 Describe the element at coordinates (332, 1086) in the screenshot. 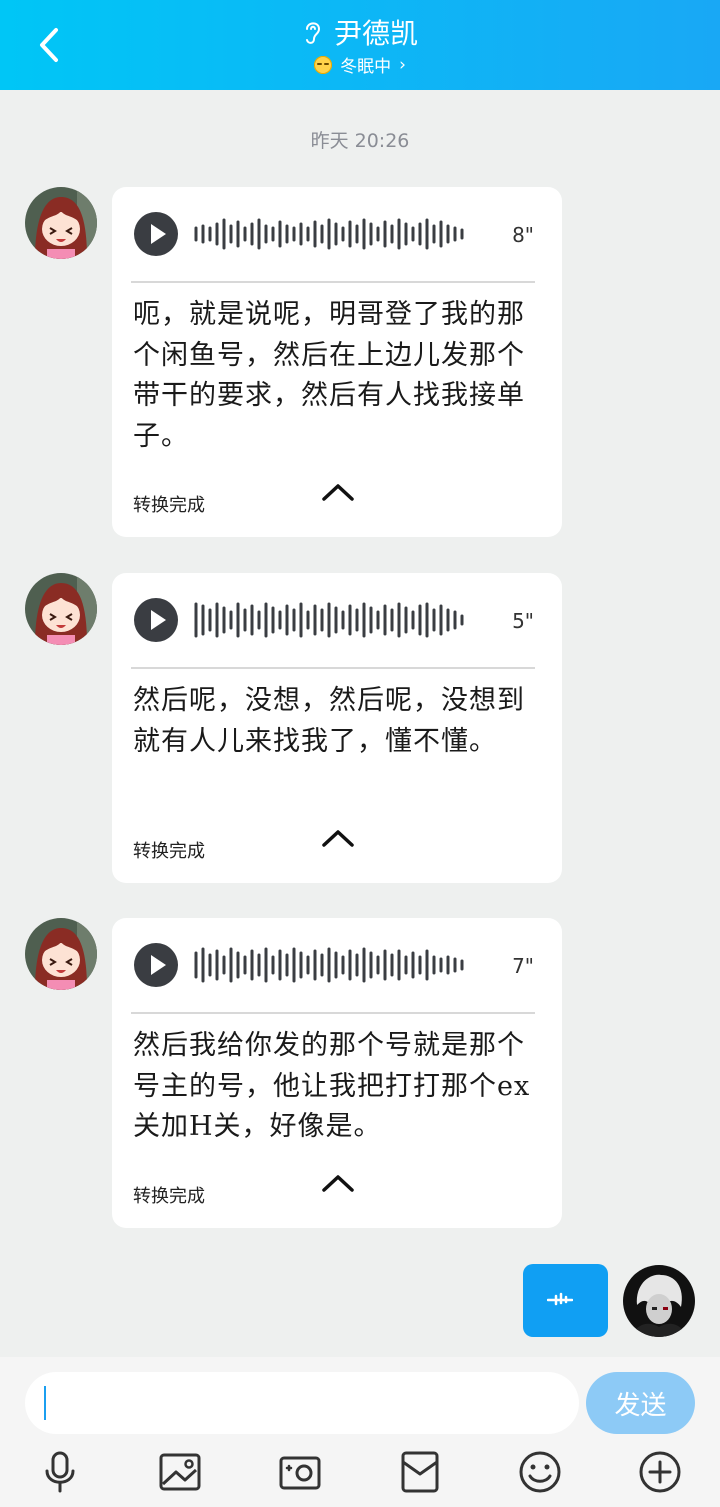

I see `voice-transcript: 然后我给你发的那个号就是那个号主的号，他让我把打打那个ex关加H关，好像是。` at that location.